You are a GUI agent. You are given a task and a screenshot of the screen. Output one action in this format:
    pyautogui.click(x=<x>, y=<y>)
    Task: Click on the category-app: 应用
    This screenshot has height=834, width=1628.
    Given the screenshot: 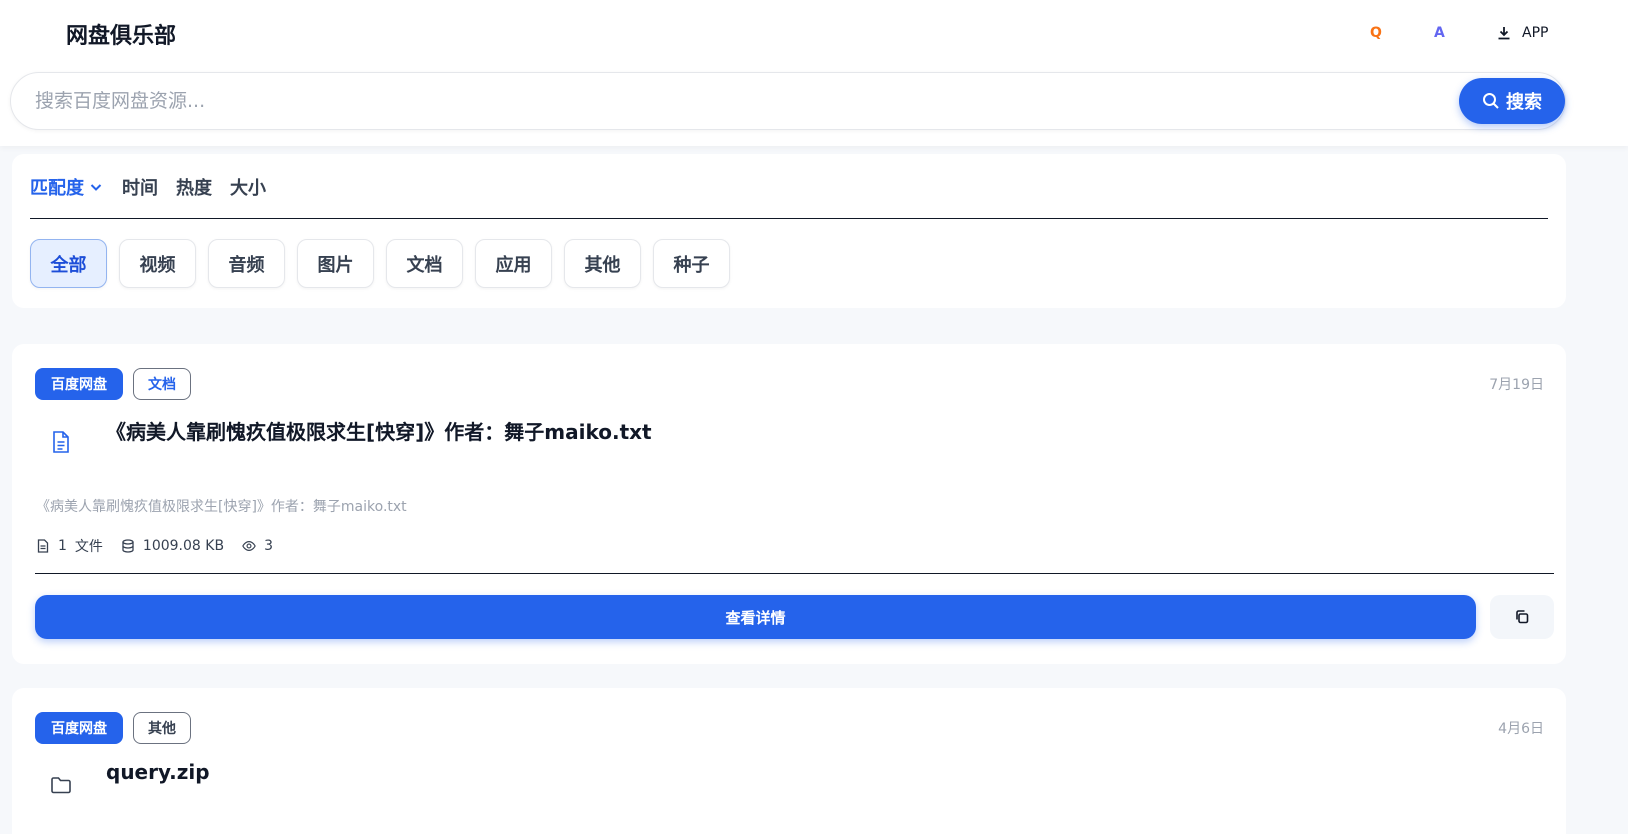 What is the action you would take?
    pyautogui.click(x=513, y=263)
    